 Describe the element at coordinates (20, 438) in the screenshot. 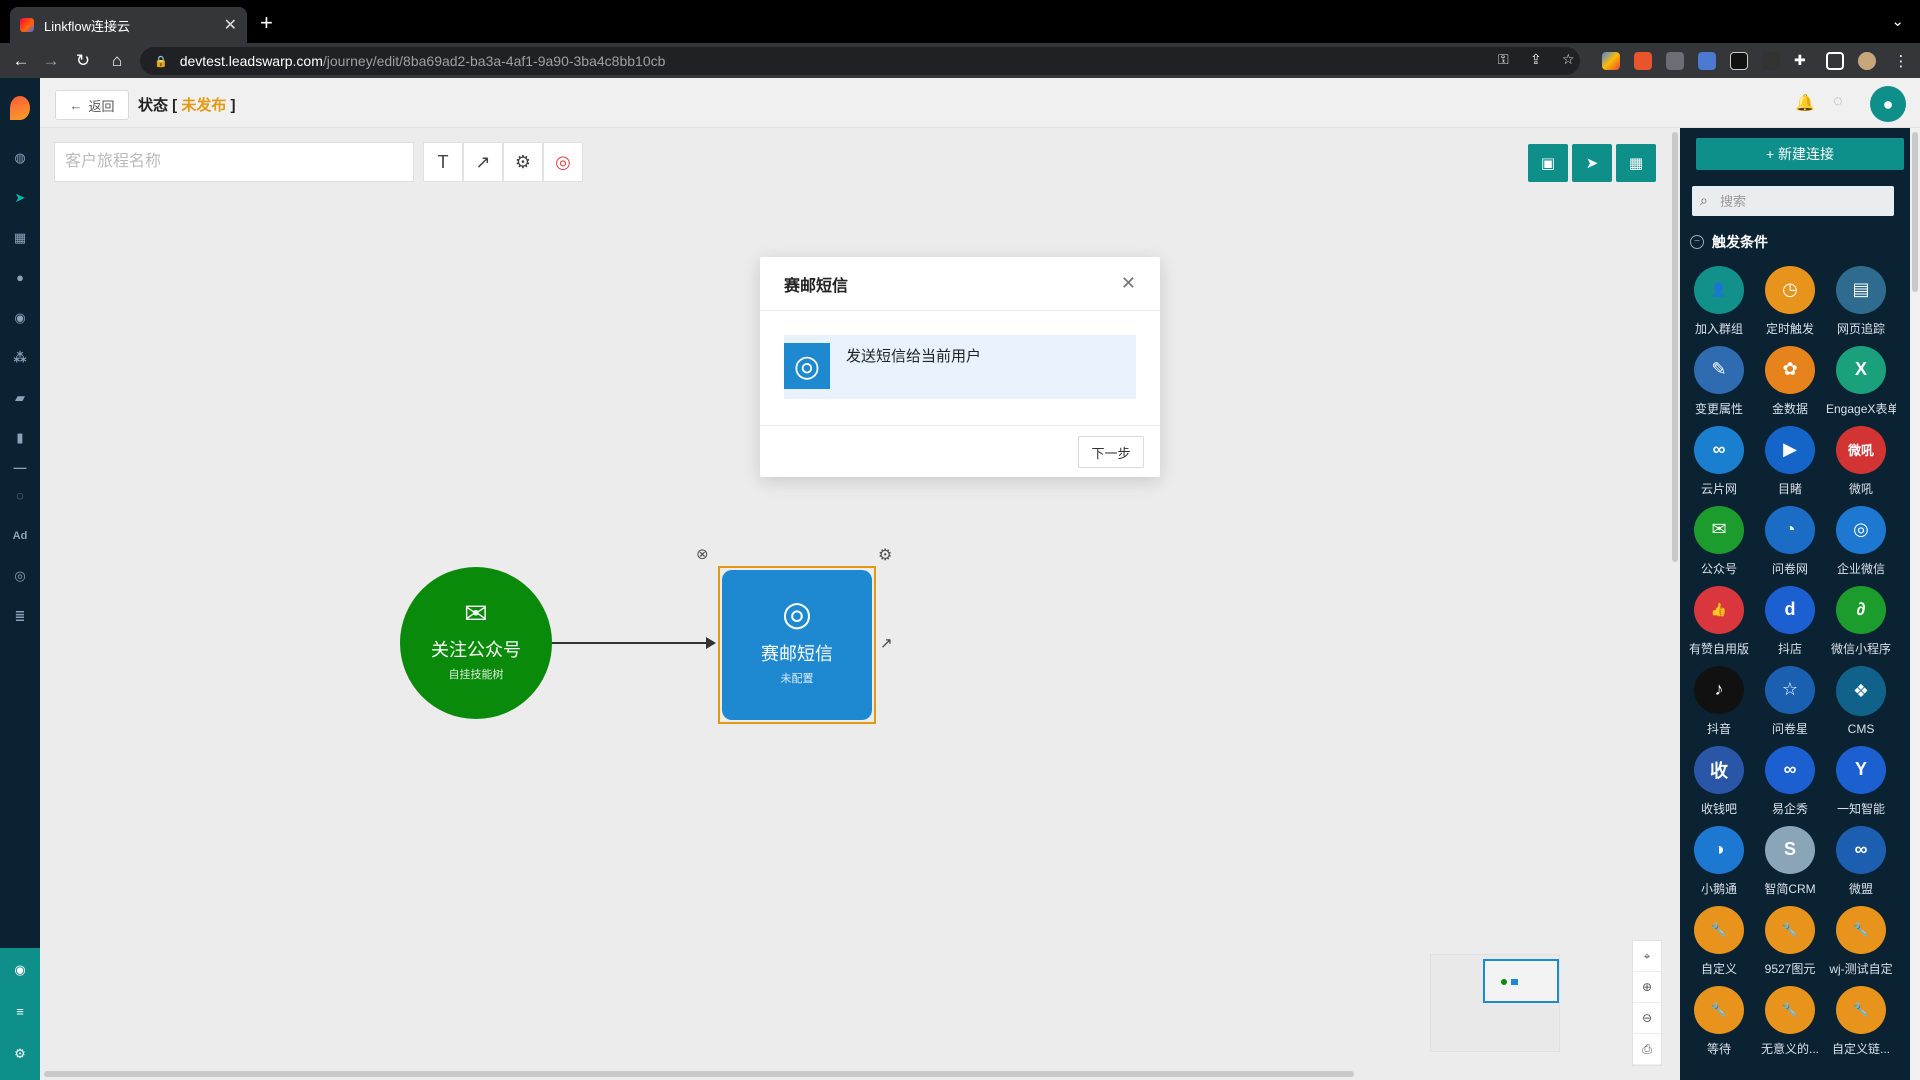

I see `chart-icon: ▮` at that location.